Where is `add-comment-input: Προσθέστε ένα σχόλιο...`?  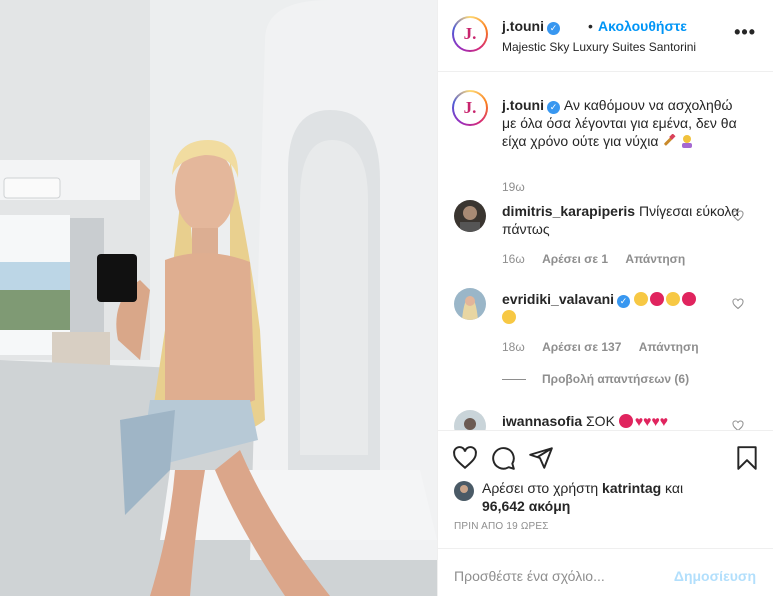 add-comment-input: Προσθέστε ένα σχόλιο... is located at coordinates (529, 576).